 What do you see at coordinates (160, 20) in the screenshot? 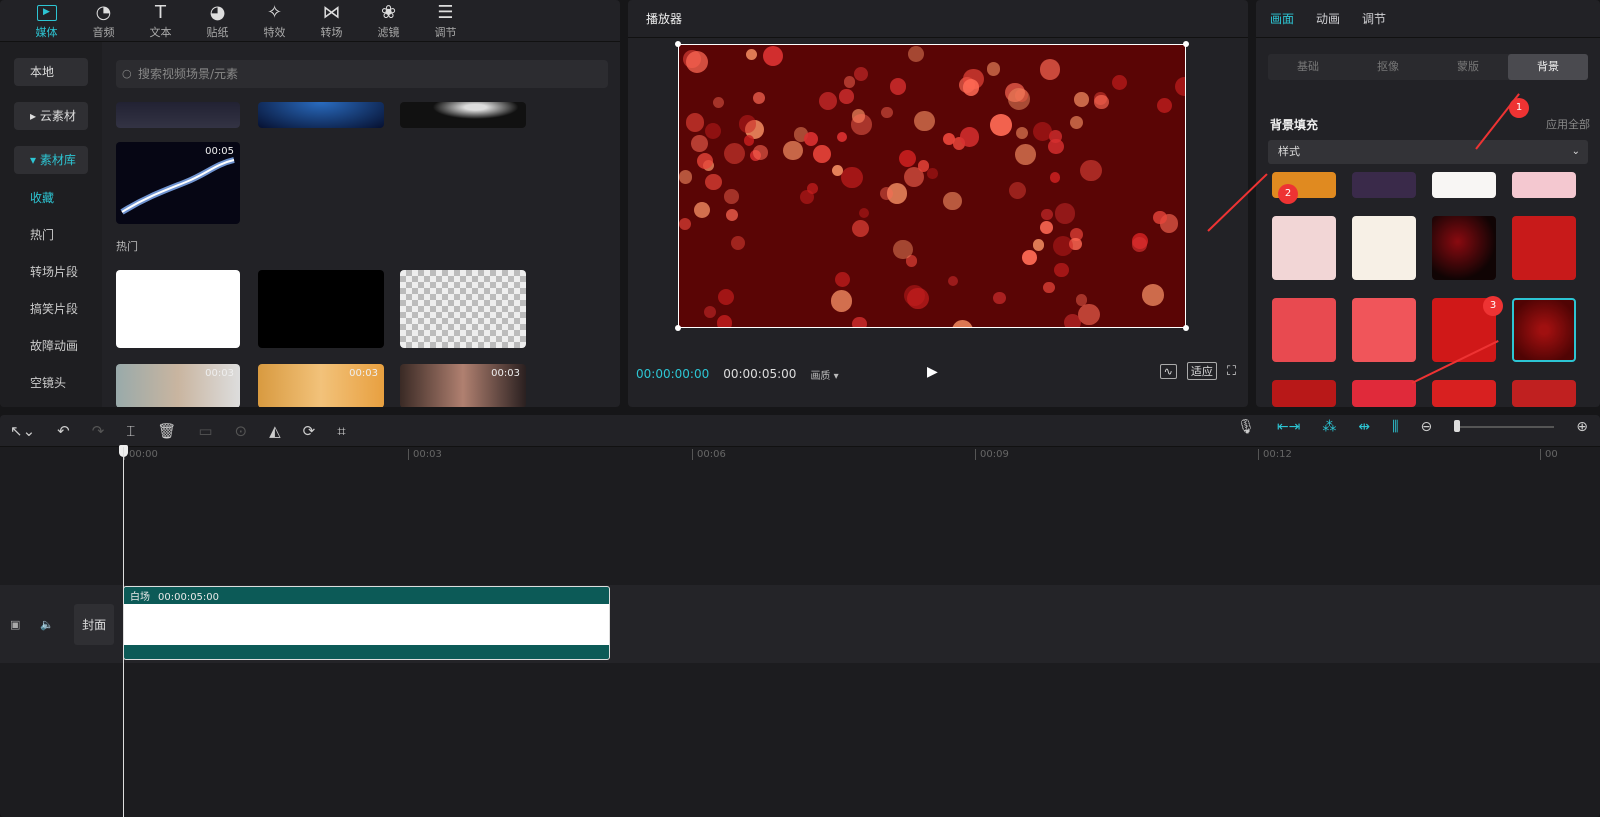
I see `nav-text: T 文本` at bounding box center [160, 20].